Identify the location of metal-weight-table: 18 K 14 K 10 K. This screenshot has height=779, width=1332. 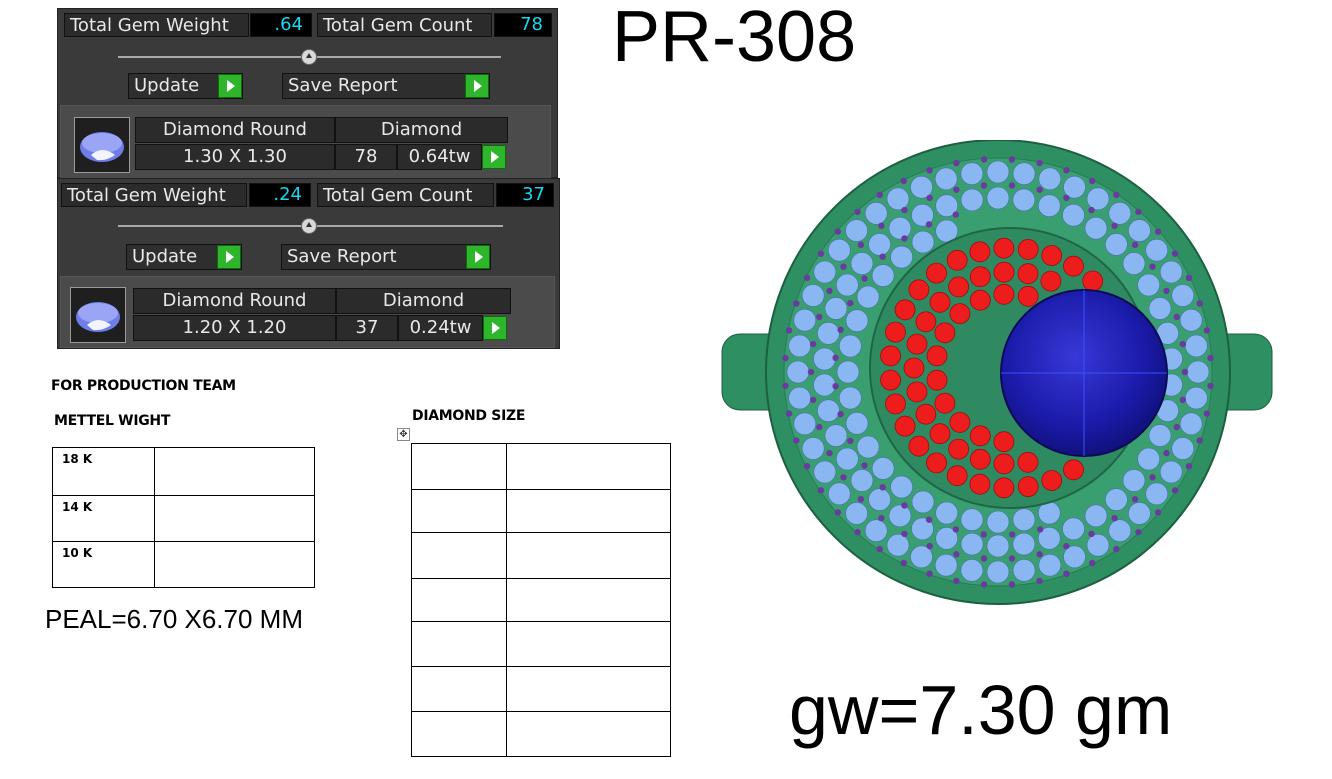
(183, 517).